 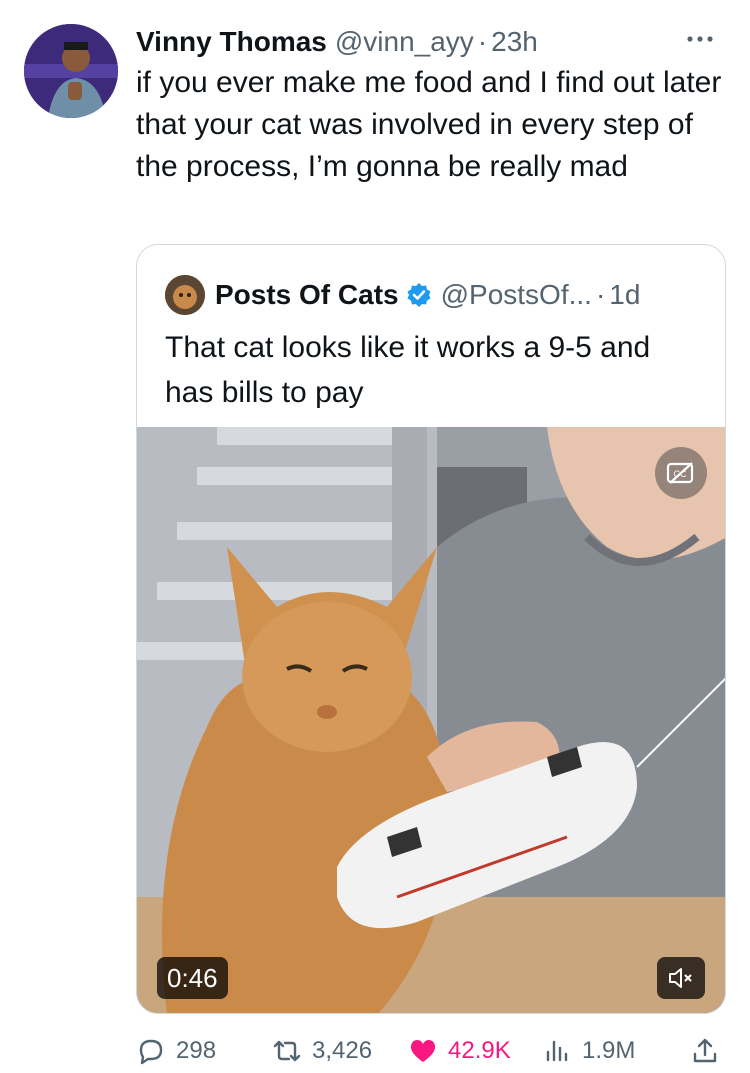 I want to click on share-icon, so click(x=705, y=1050).